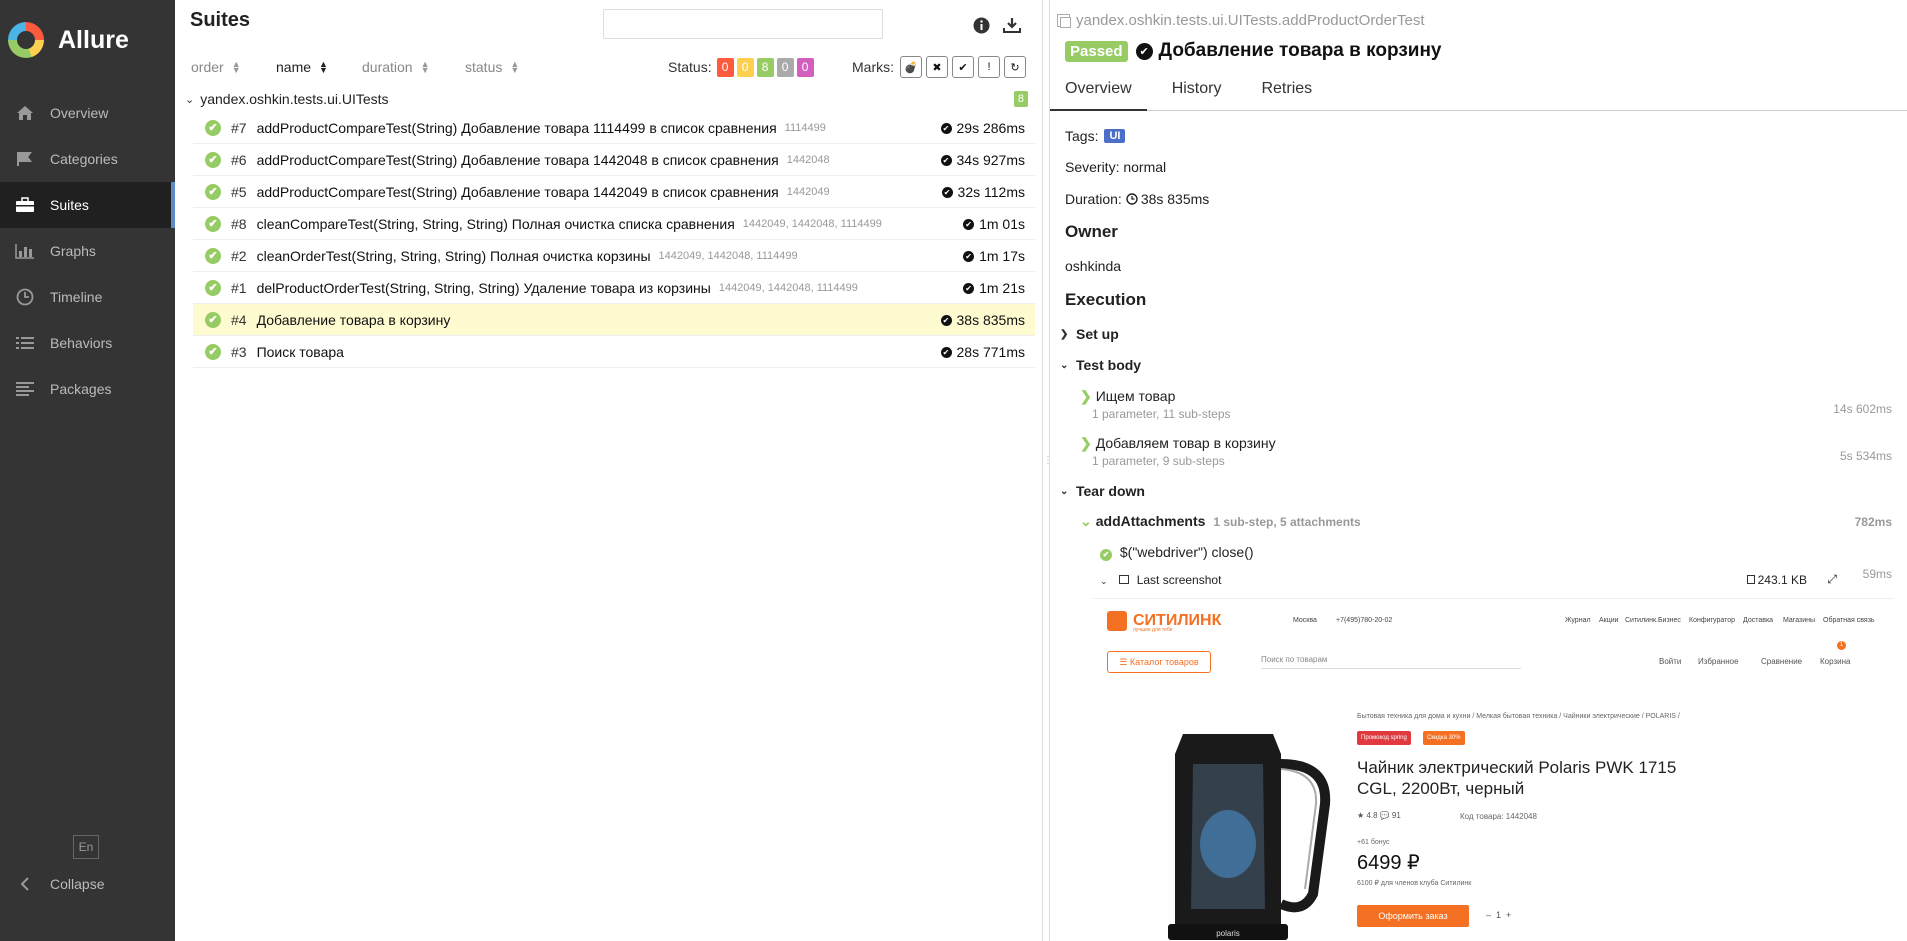 The width and height of the screenshot is (1907, 941). What do you see at coordinates (25, 205) in the screenshot?
I see `briefcase-icon` at bounding box center [25, 205].